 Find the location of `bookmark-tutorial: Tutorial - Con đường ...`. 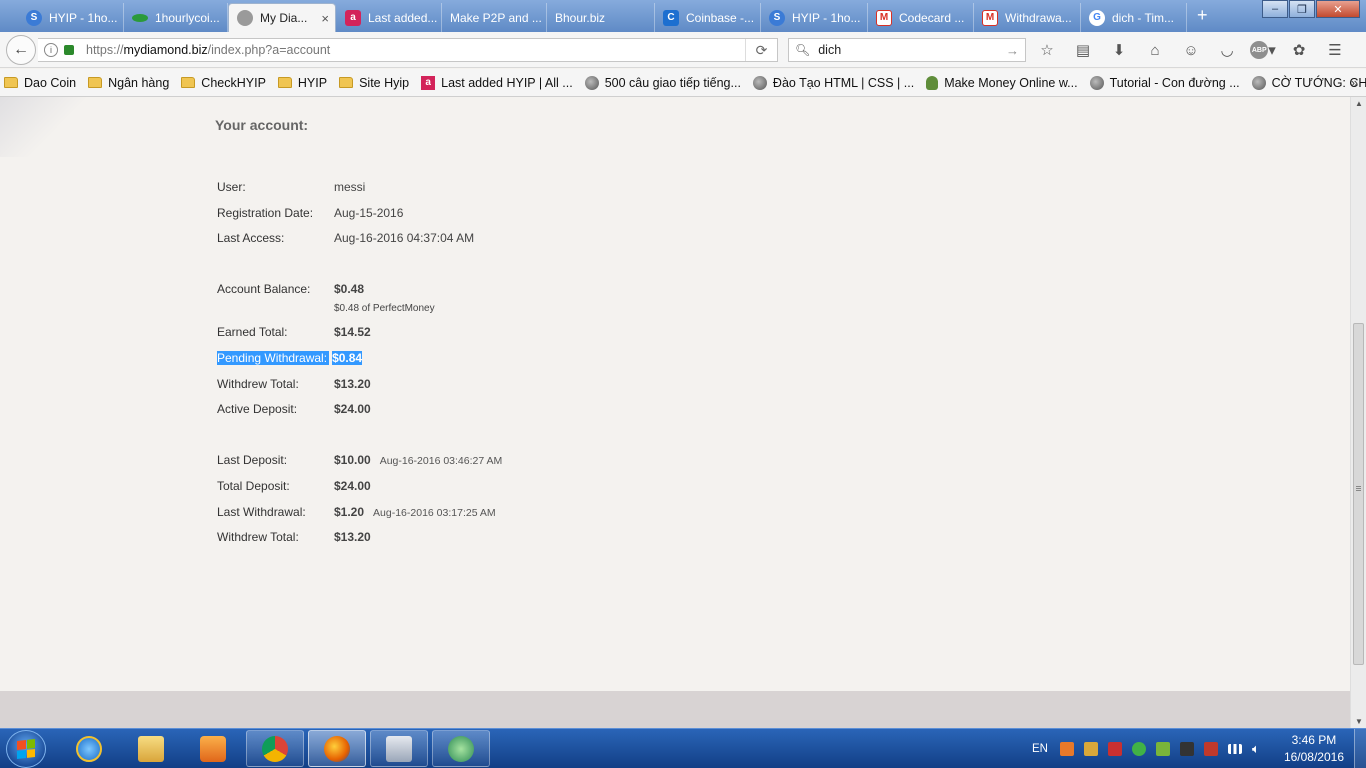

bookmark-tutorial: Tutorial - Con đường ... is located at coordinates (1164, 82).